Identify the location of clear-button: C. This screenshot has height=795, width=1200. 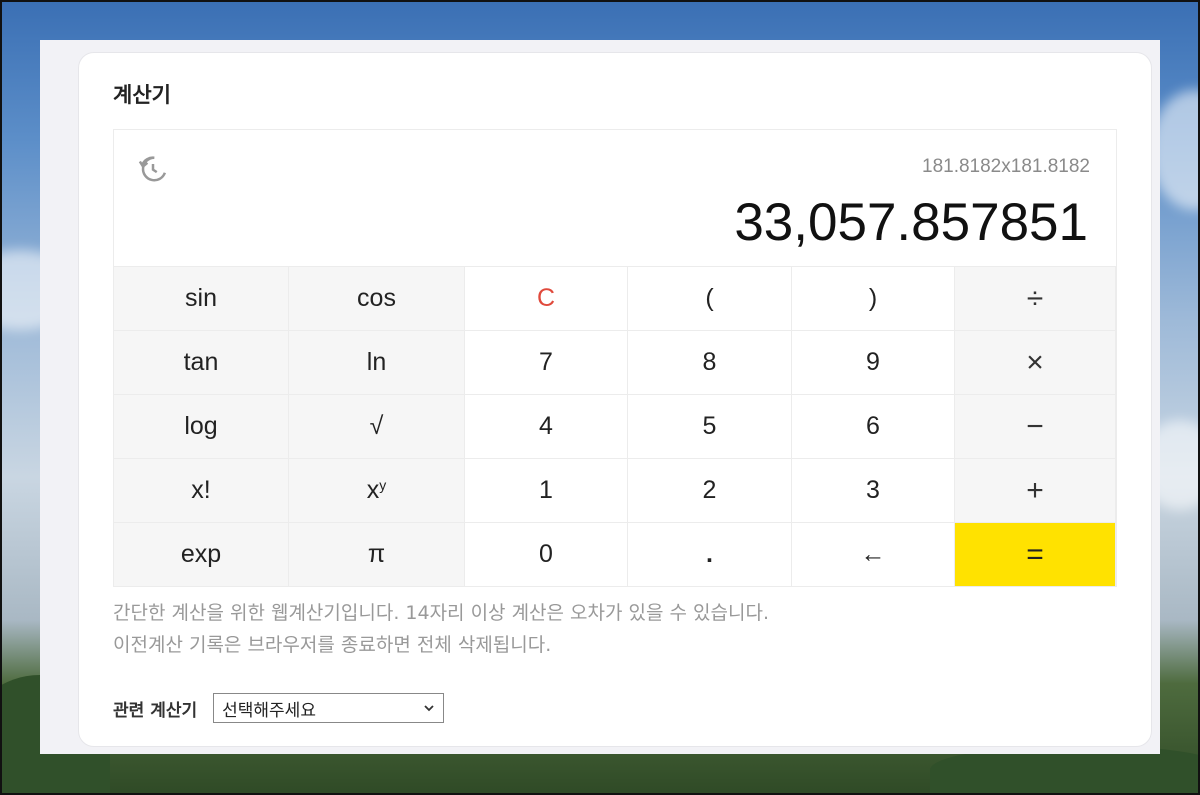
(546, 298).